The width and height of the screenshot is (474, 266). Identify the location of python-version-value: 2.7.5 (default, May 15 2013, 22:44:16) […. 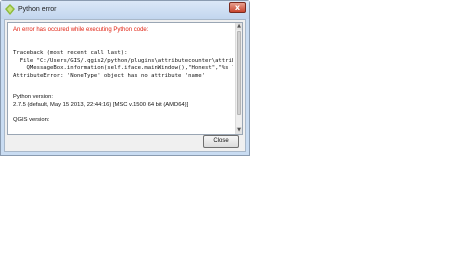
(101, 105).